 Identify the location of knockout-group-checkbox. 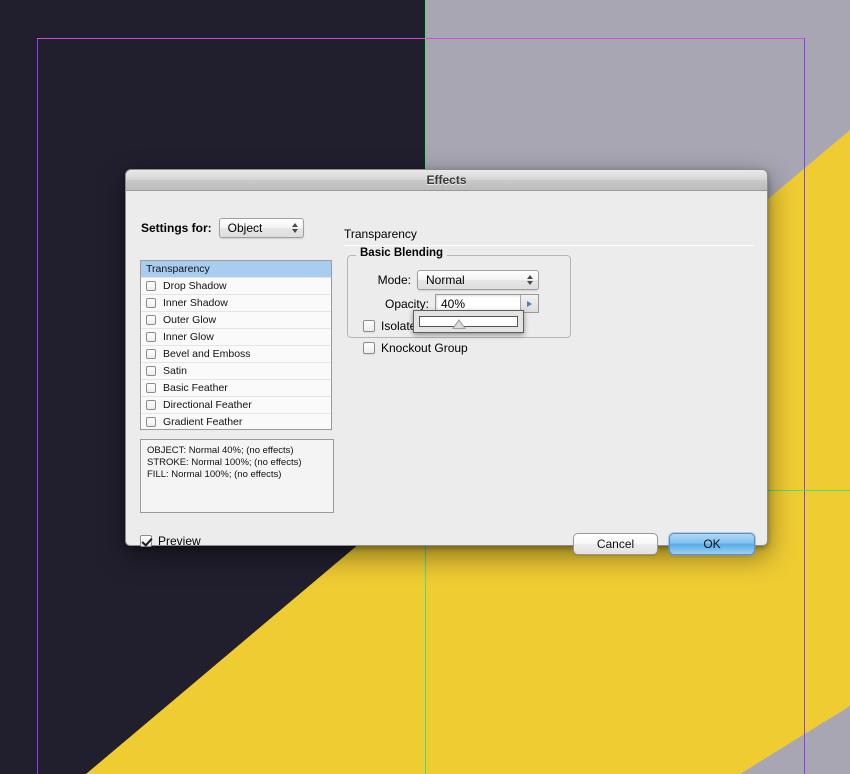
(369, 348).